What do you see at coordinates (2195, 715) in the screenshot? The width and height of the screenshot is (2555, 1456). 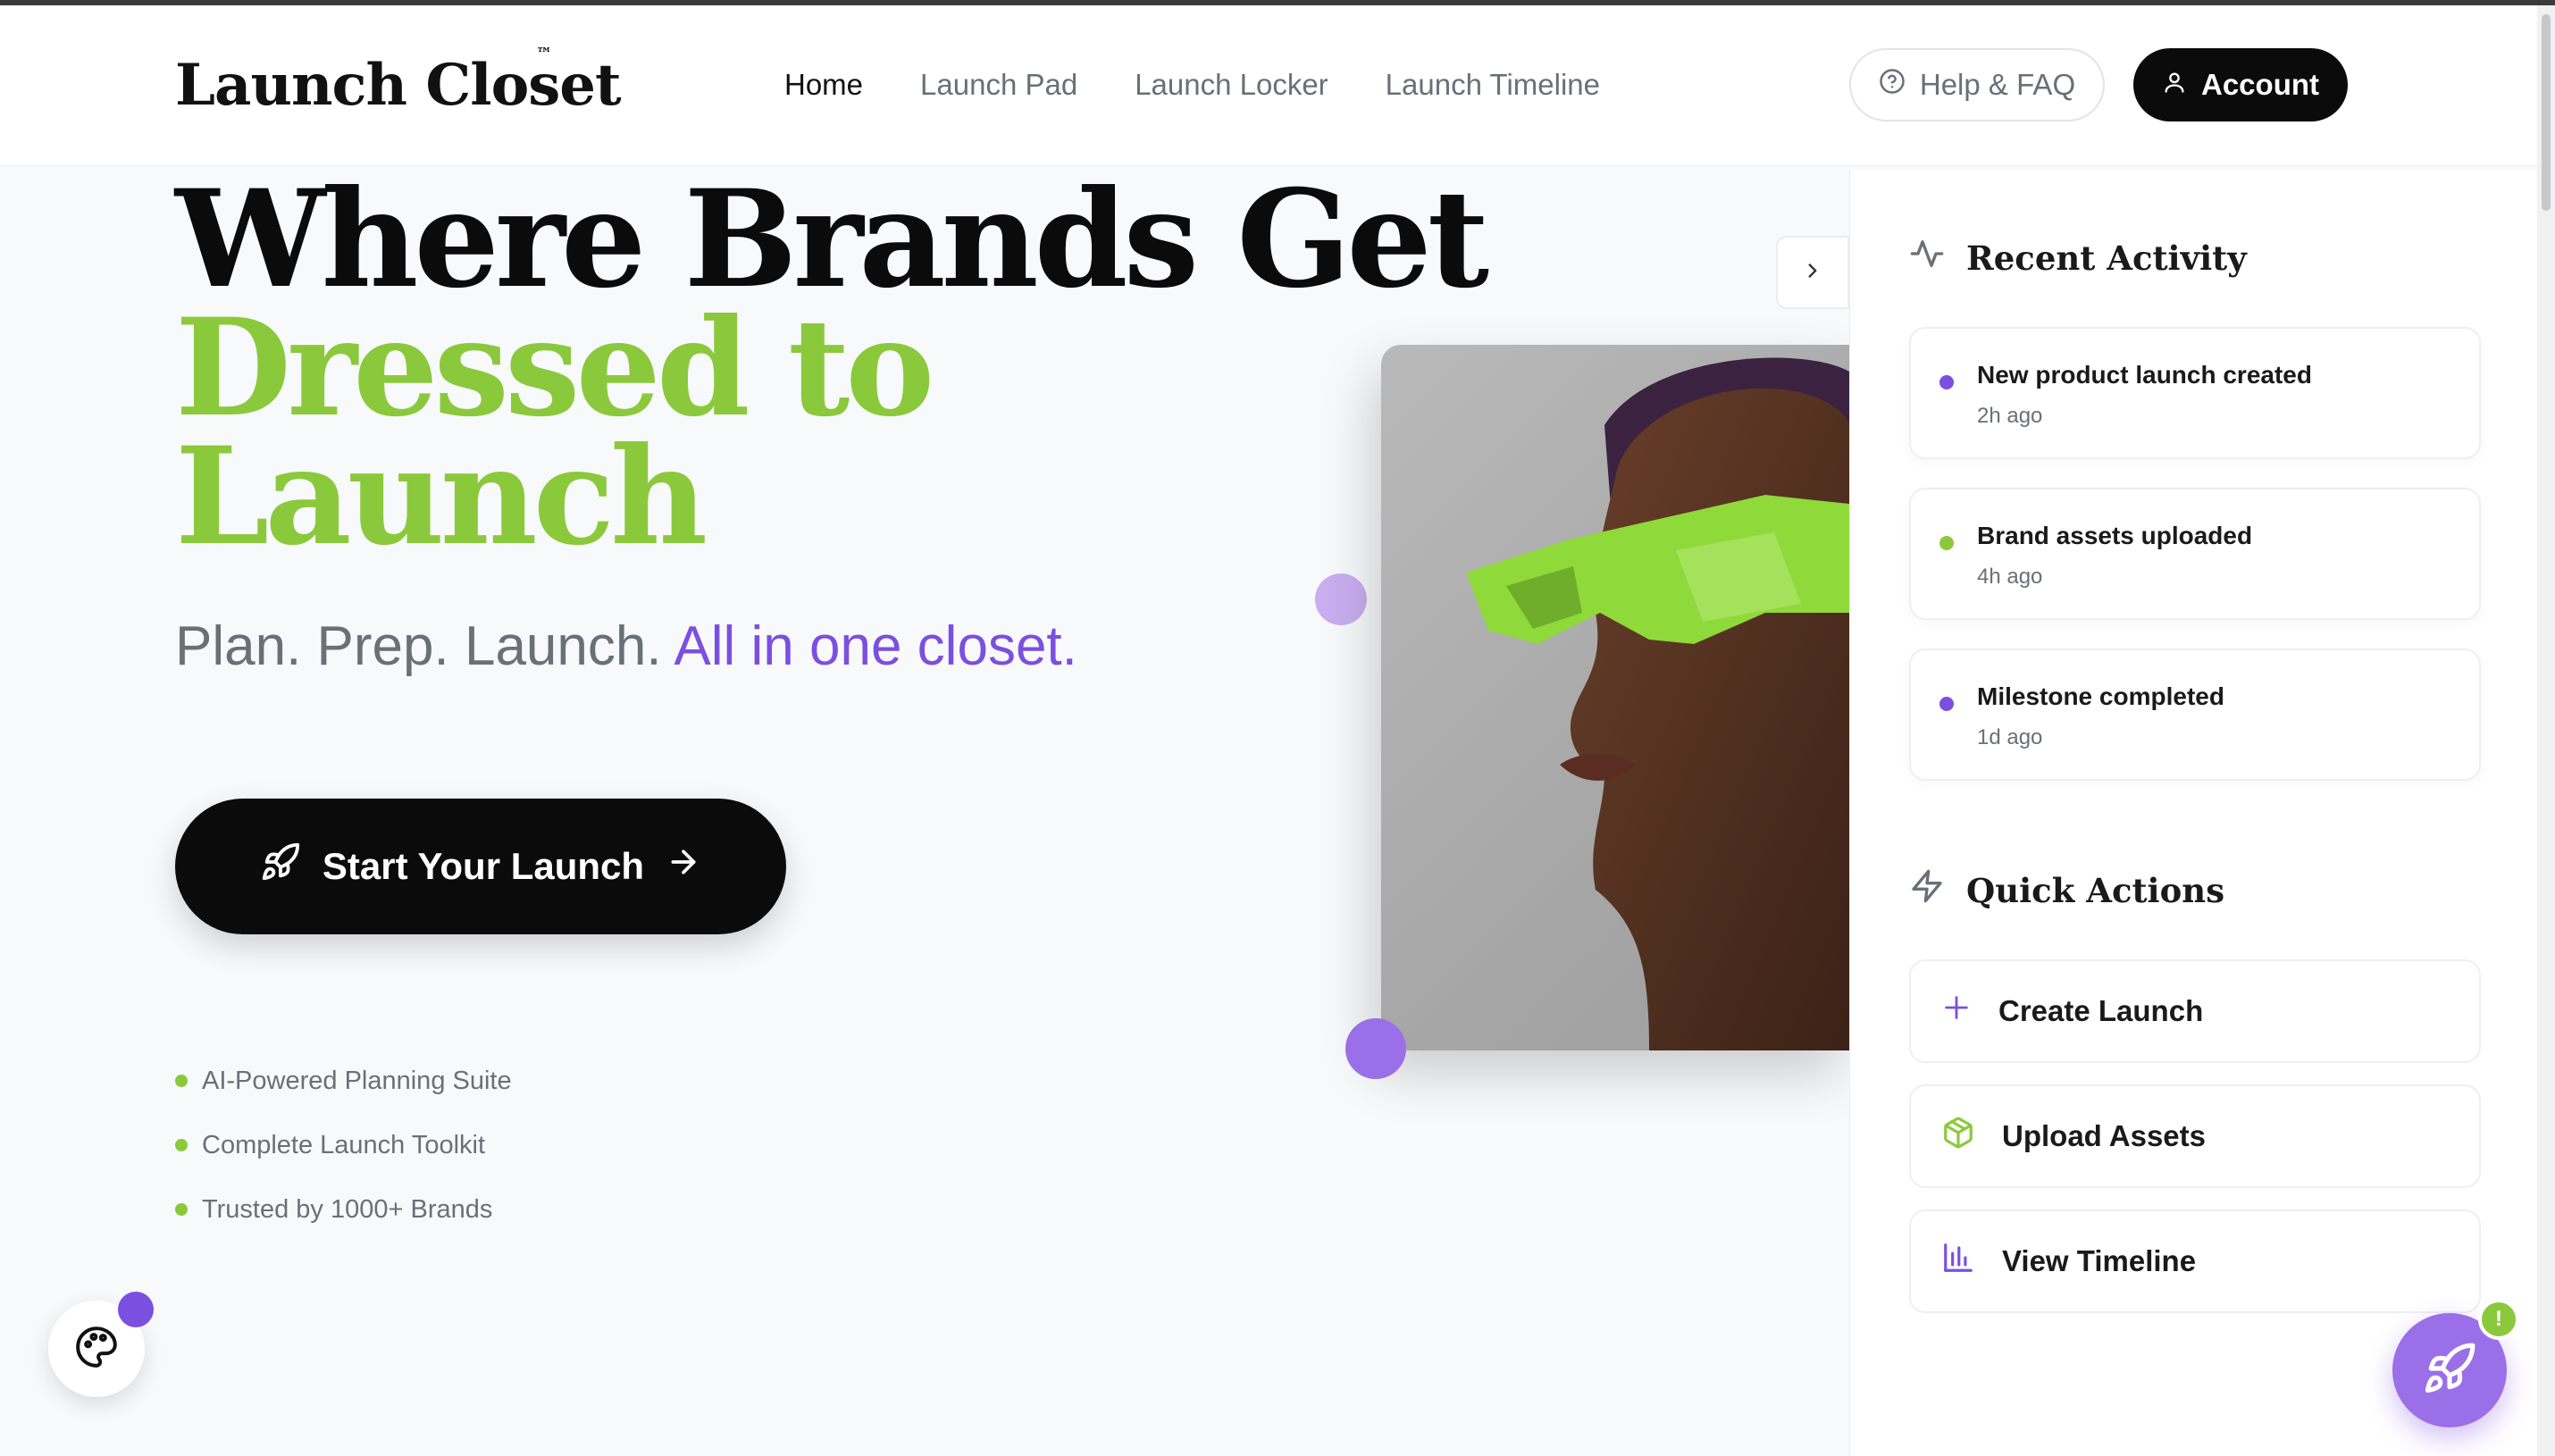 I see `activity-item: Milestone completed 1d ago` at bounding box center [2195, 715].